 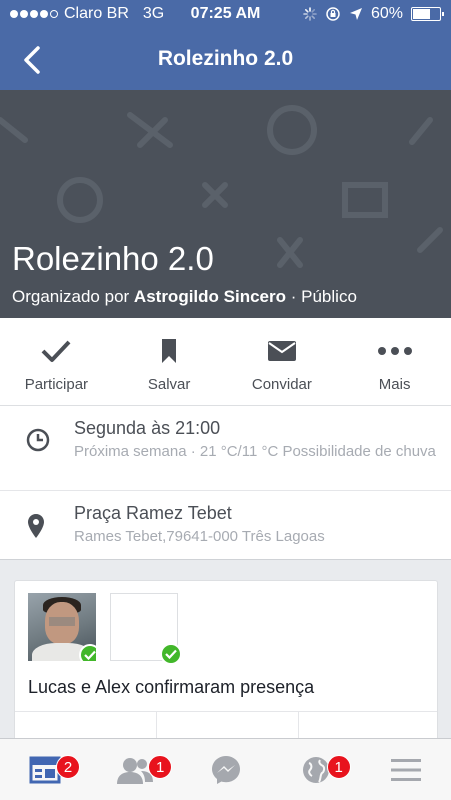 I want to click on invite-label: Convidar, so click(x=281, y=384).